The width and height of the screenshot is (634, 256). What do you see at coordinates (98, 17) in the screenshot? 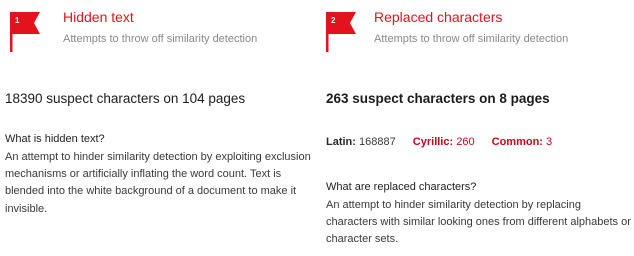
I see `section-title: Hidden text` at bounding box center [98, 17].